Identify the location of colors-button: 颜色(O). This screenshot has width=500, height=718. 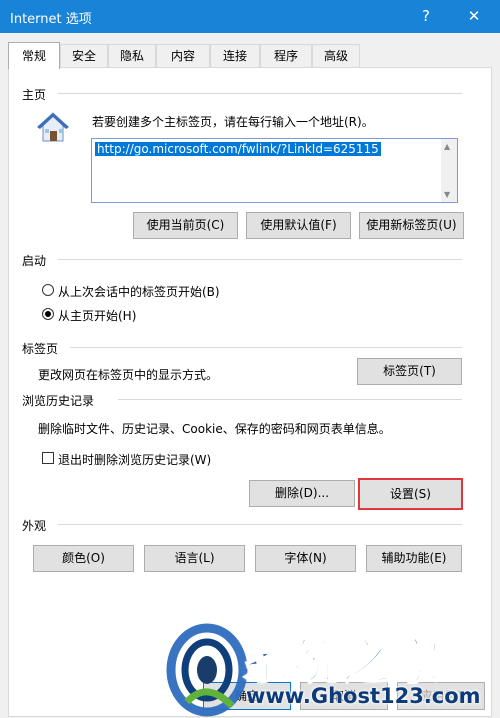
(83, 558).